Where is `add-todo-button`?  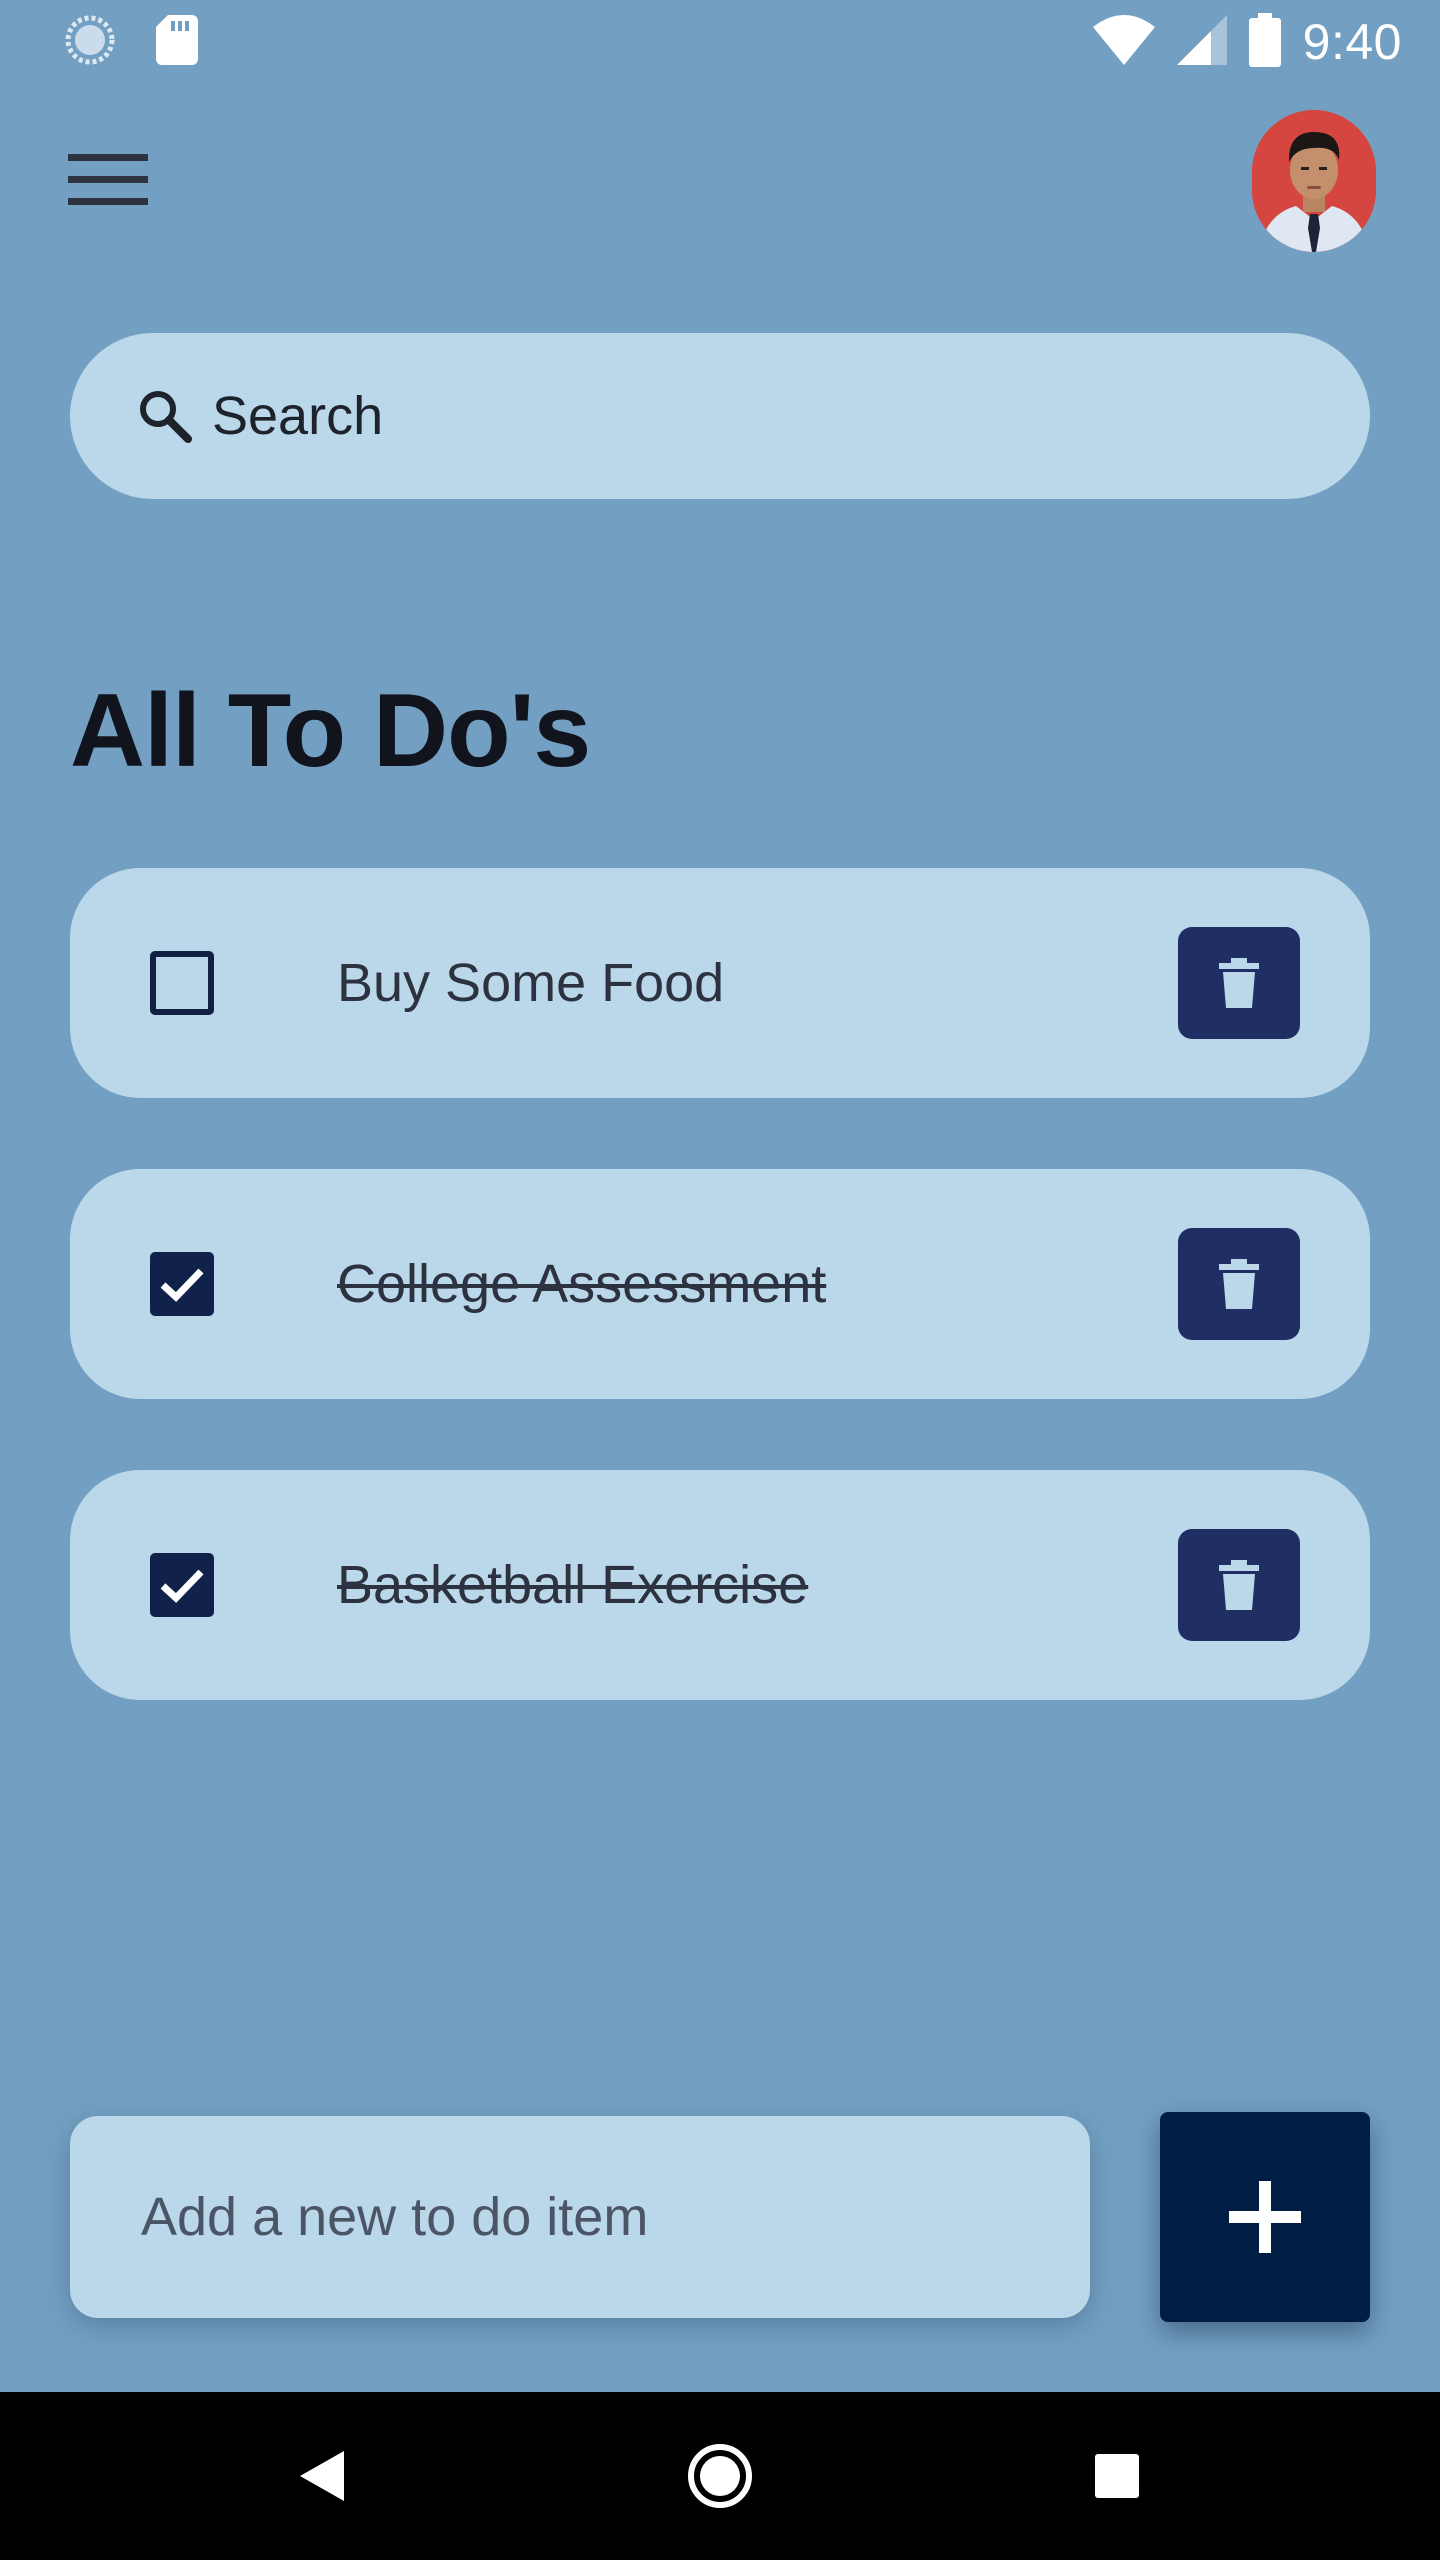
add-todo-button is located at coordinates (1265, 2217).